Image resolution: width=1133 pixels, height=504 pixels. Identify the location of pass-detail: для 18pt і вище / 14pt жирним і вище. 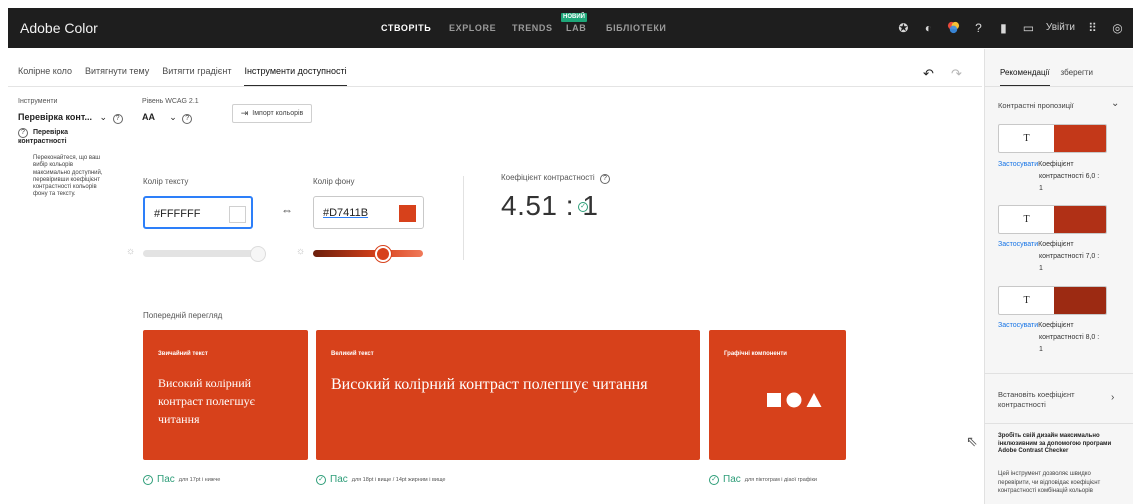
(398, 479).